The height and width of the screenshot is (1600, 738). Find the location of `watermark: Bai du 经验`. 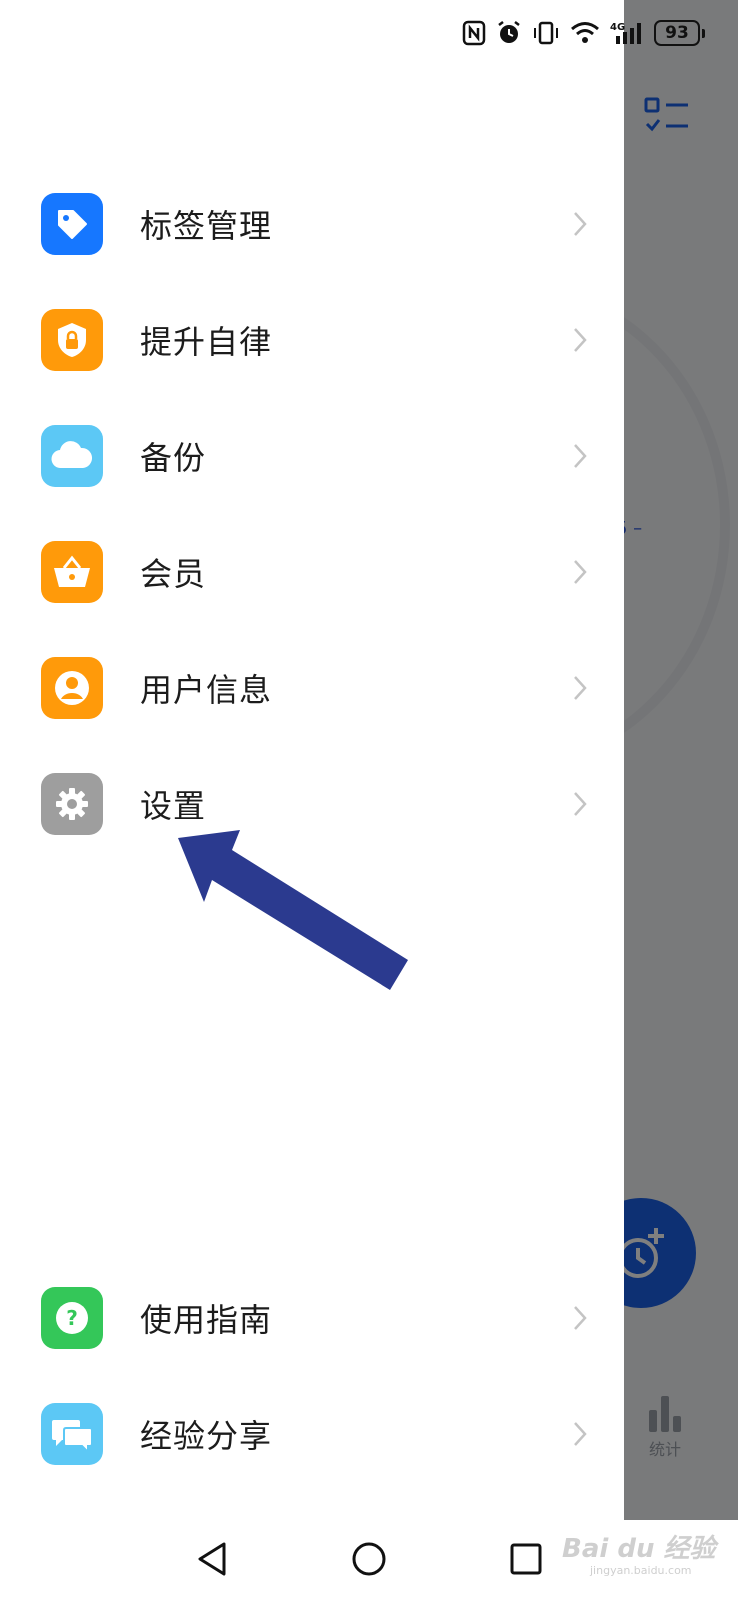

watermark: Bai du 经验 is located at coordinates (639, 1549).